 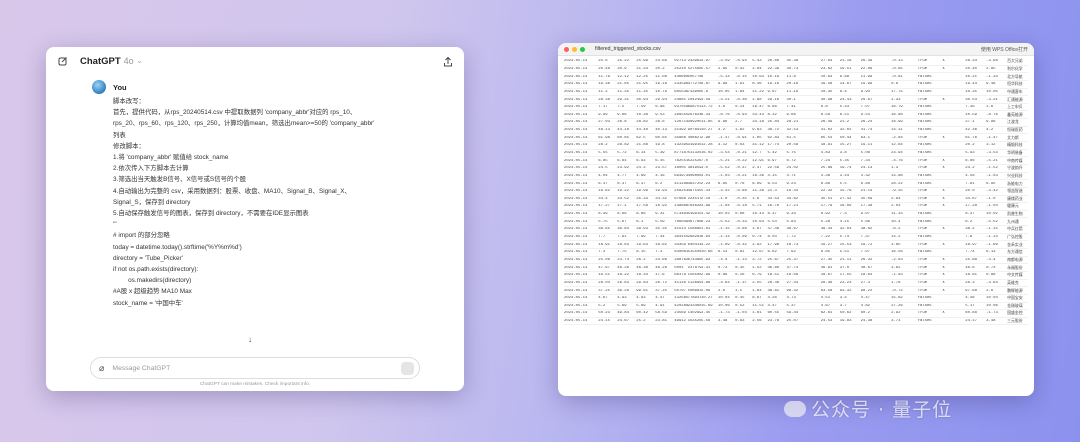 What do you see at coordinates (574, 49) in the screenshot?
I see `minimize-icon` at bounding box center [574, 49].